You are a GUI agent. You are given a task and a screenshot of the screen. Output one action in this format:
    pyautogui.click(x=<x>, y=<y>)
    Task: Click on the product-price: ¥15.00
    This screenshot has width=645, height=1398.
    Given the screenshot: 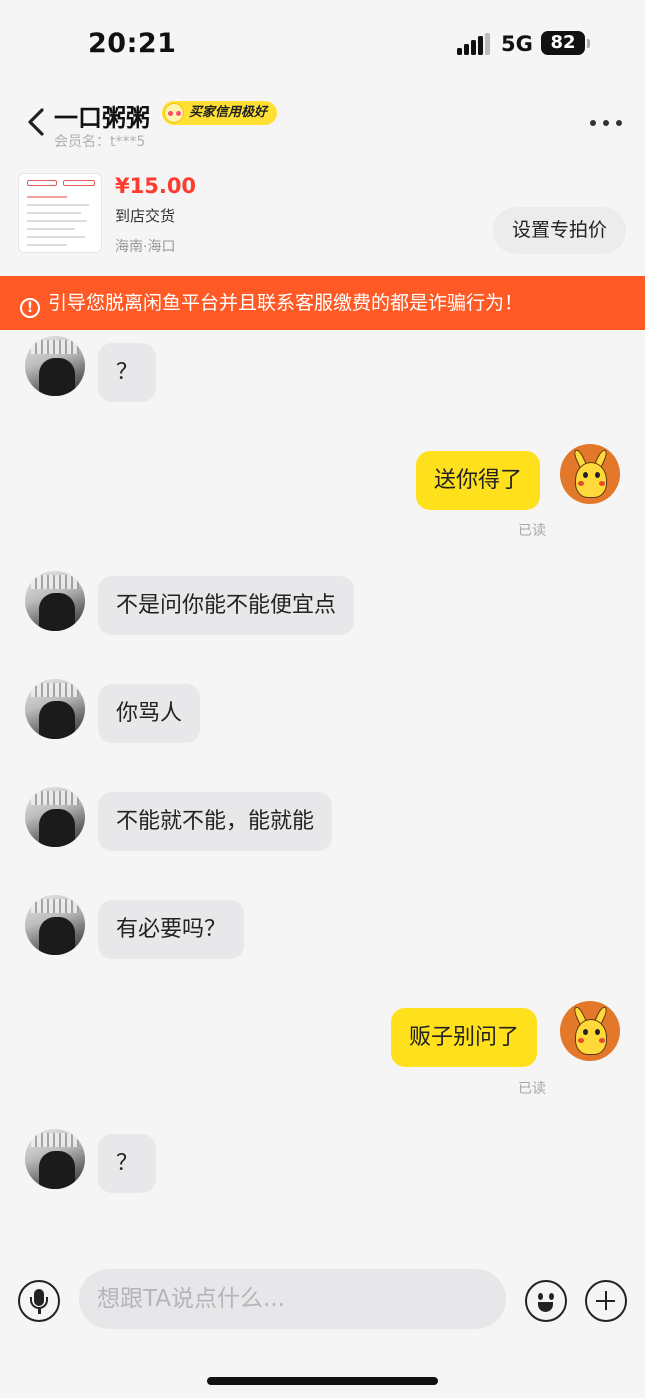 What is the action you would take?
    pyautogui.click(x=156, y=186)
    